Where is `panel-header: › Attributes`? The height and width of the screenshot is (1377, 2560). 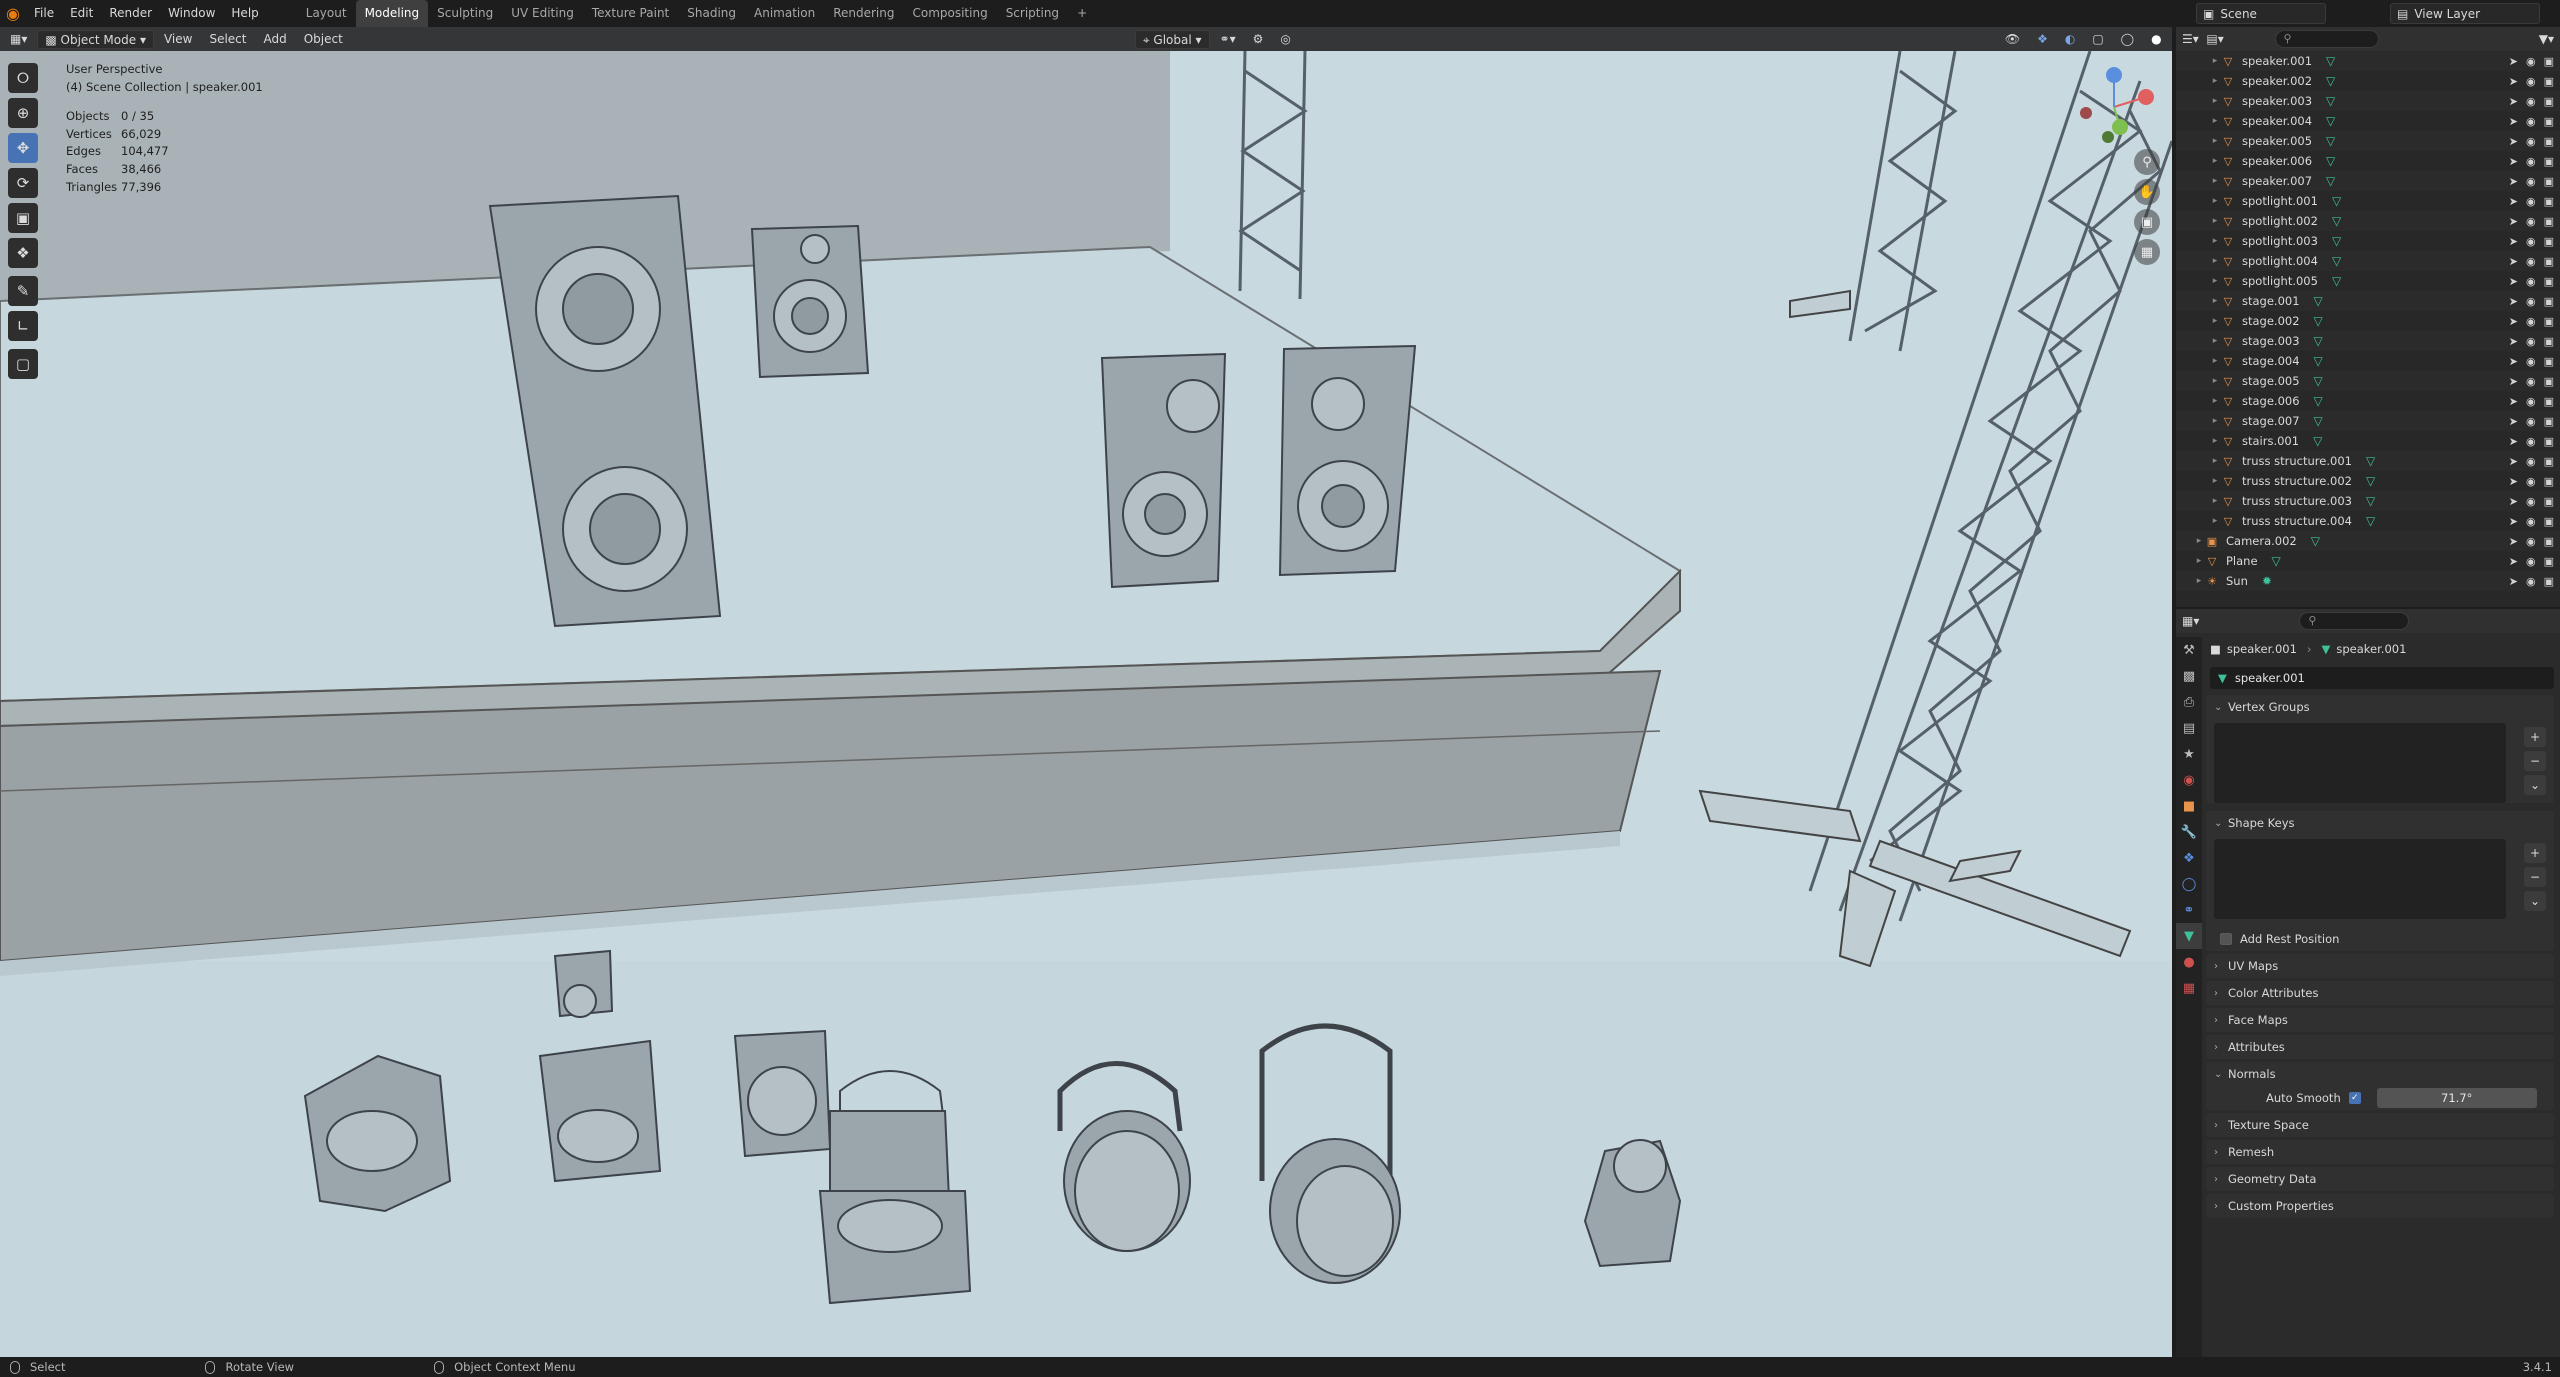
panel-header: › Attributes is located at coordinates (2380, 1047).